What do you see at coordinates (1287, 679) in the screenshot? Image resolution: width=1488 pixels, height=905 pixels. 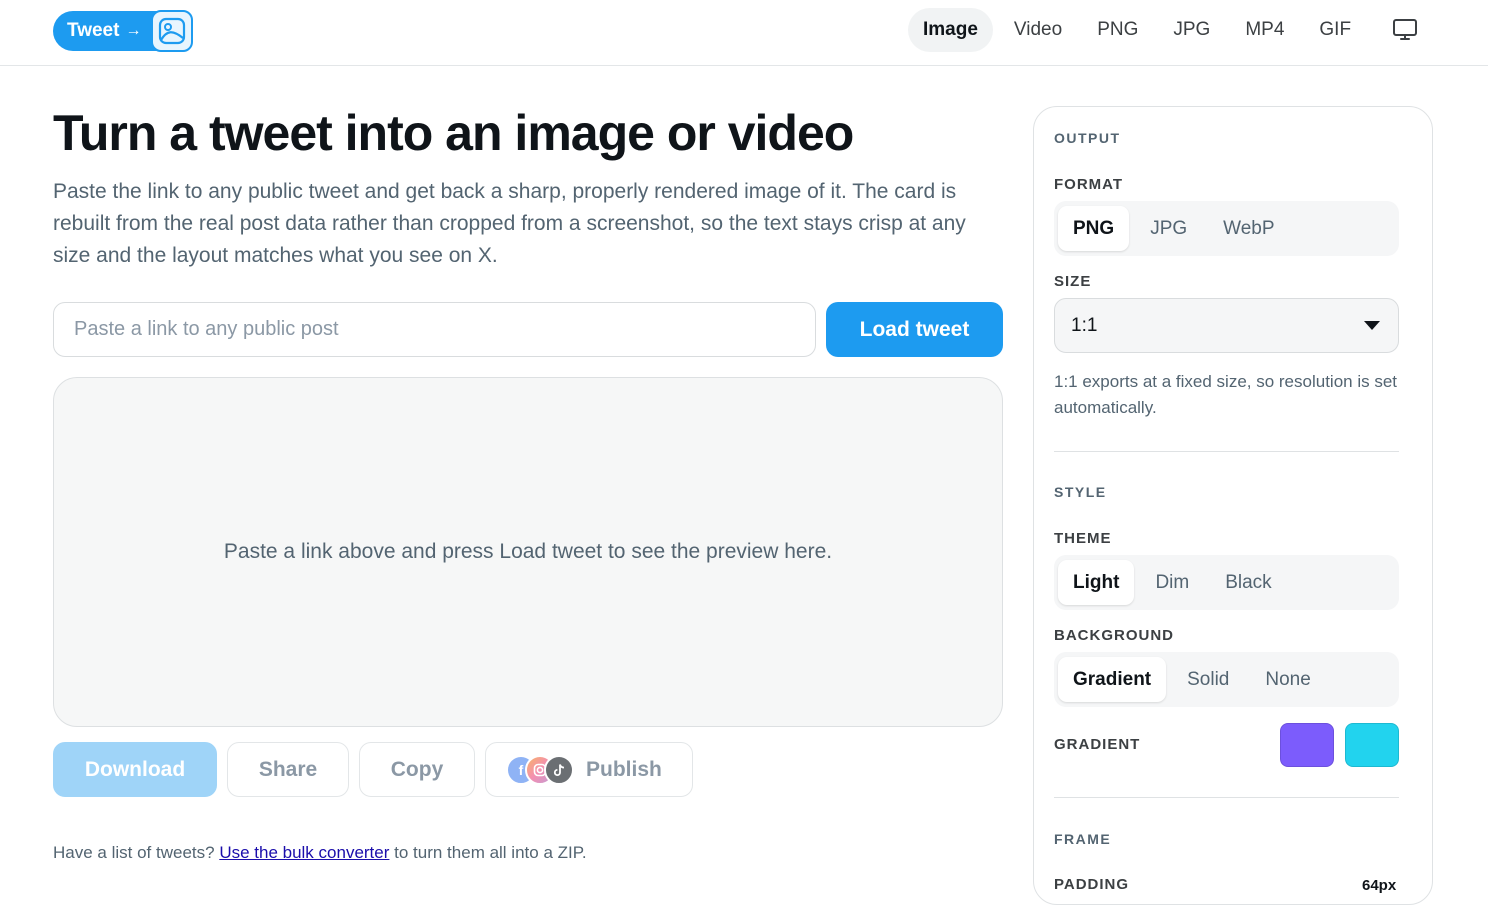 I see `background-option-none: None` at bounding box center [1287, 679].